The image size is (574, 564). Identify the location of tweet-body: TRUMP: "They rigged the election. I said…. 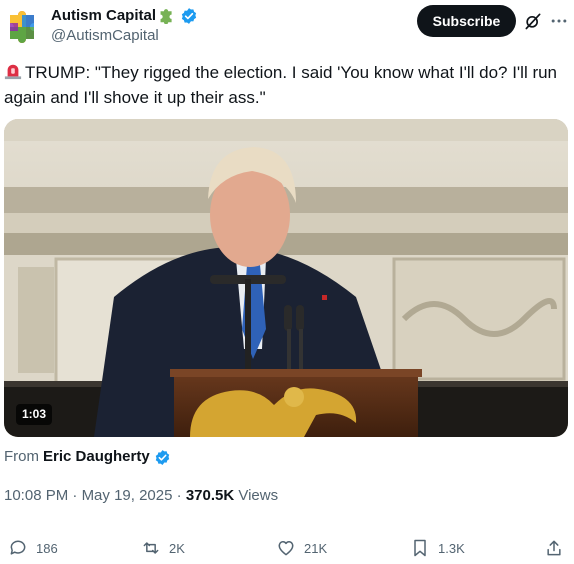
(281, 85).